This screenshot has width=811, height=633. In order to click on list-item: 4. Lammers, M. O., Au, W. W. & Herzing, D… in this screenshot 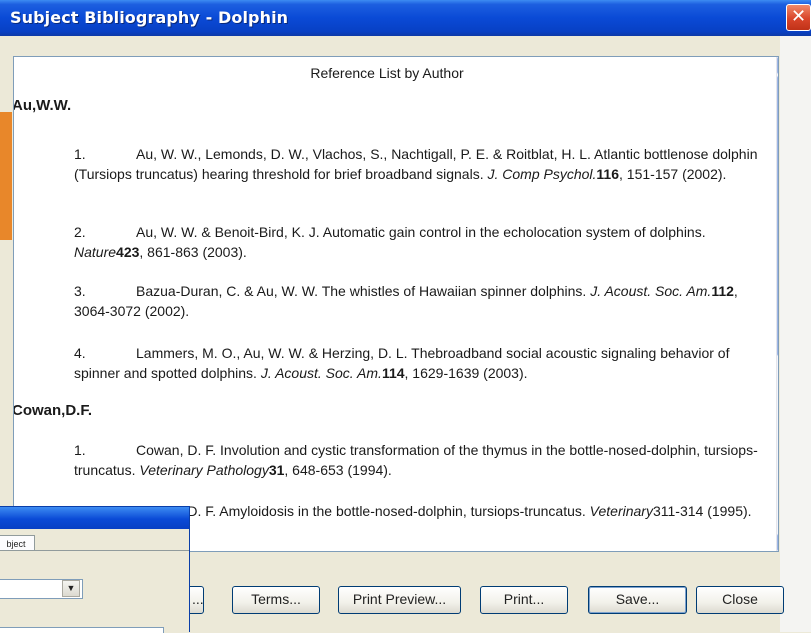, I will do `click(417, 363)`.